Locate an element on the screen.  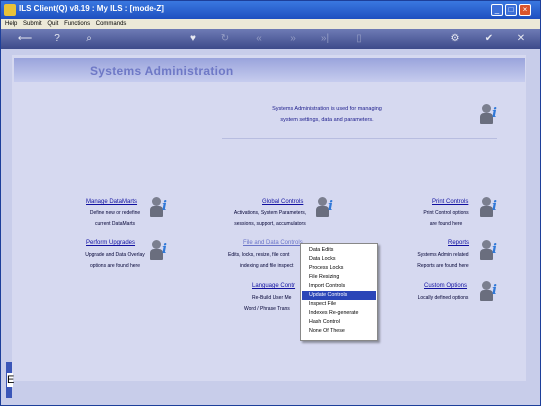
app-icon is located at coordinates (10, 10).